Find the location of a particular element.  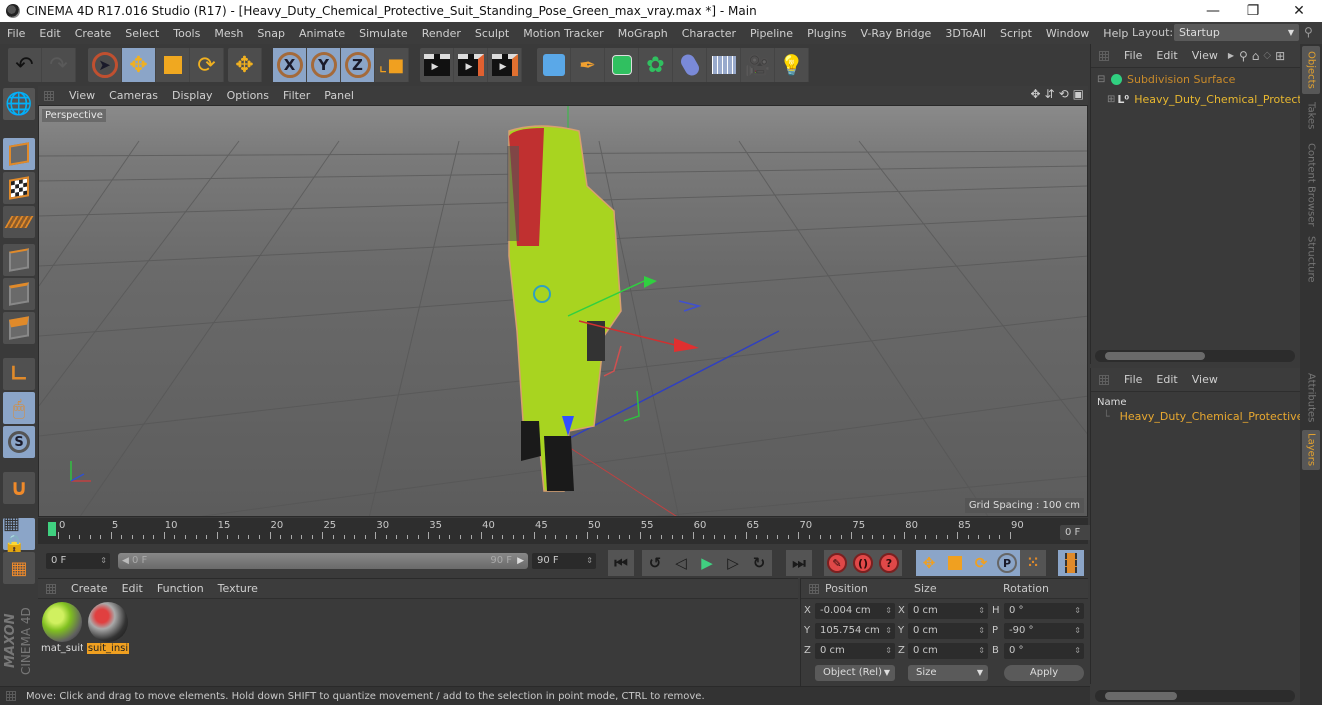

layer-menu-file: File is located at coordinates (1133, 379).